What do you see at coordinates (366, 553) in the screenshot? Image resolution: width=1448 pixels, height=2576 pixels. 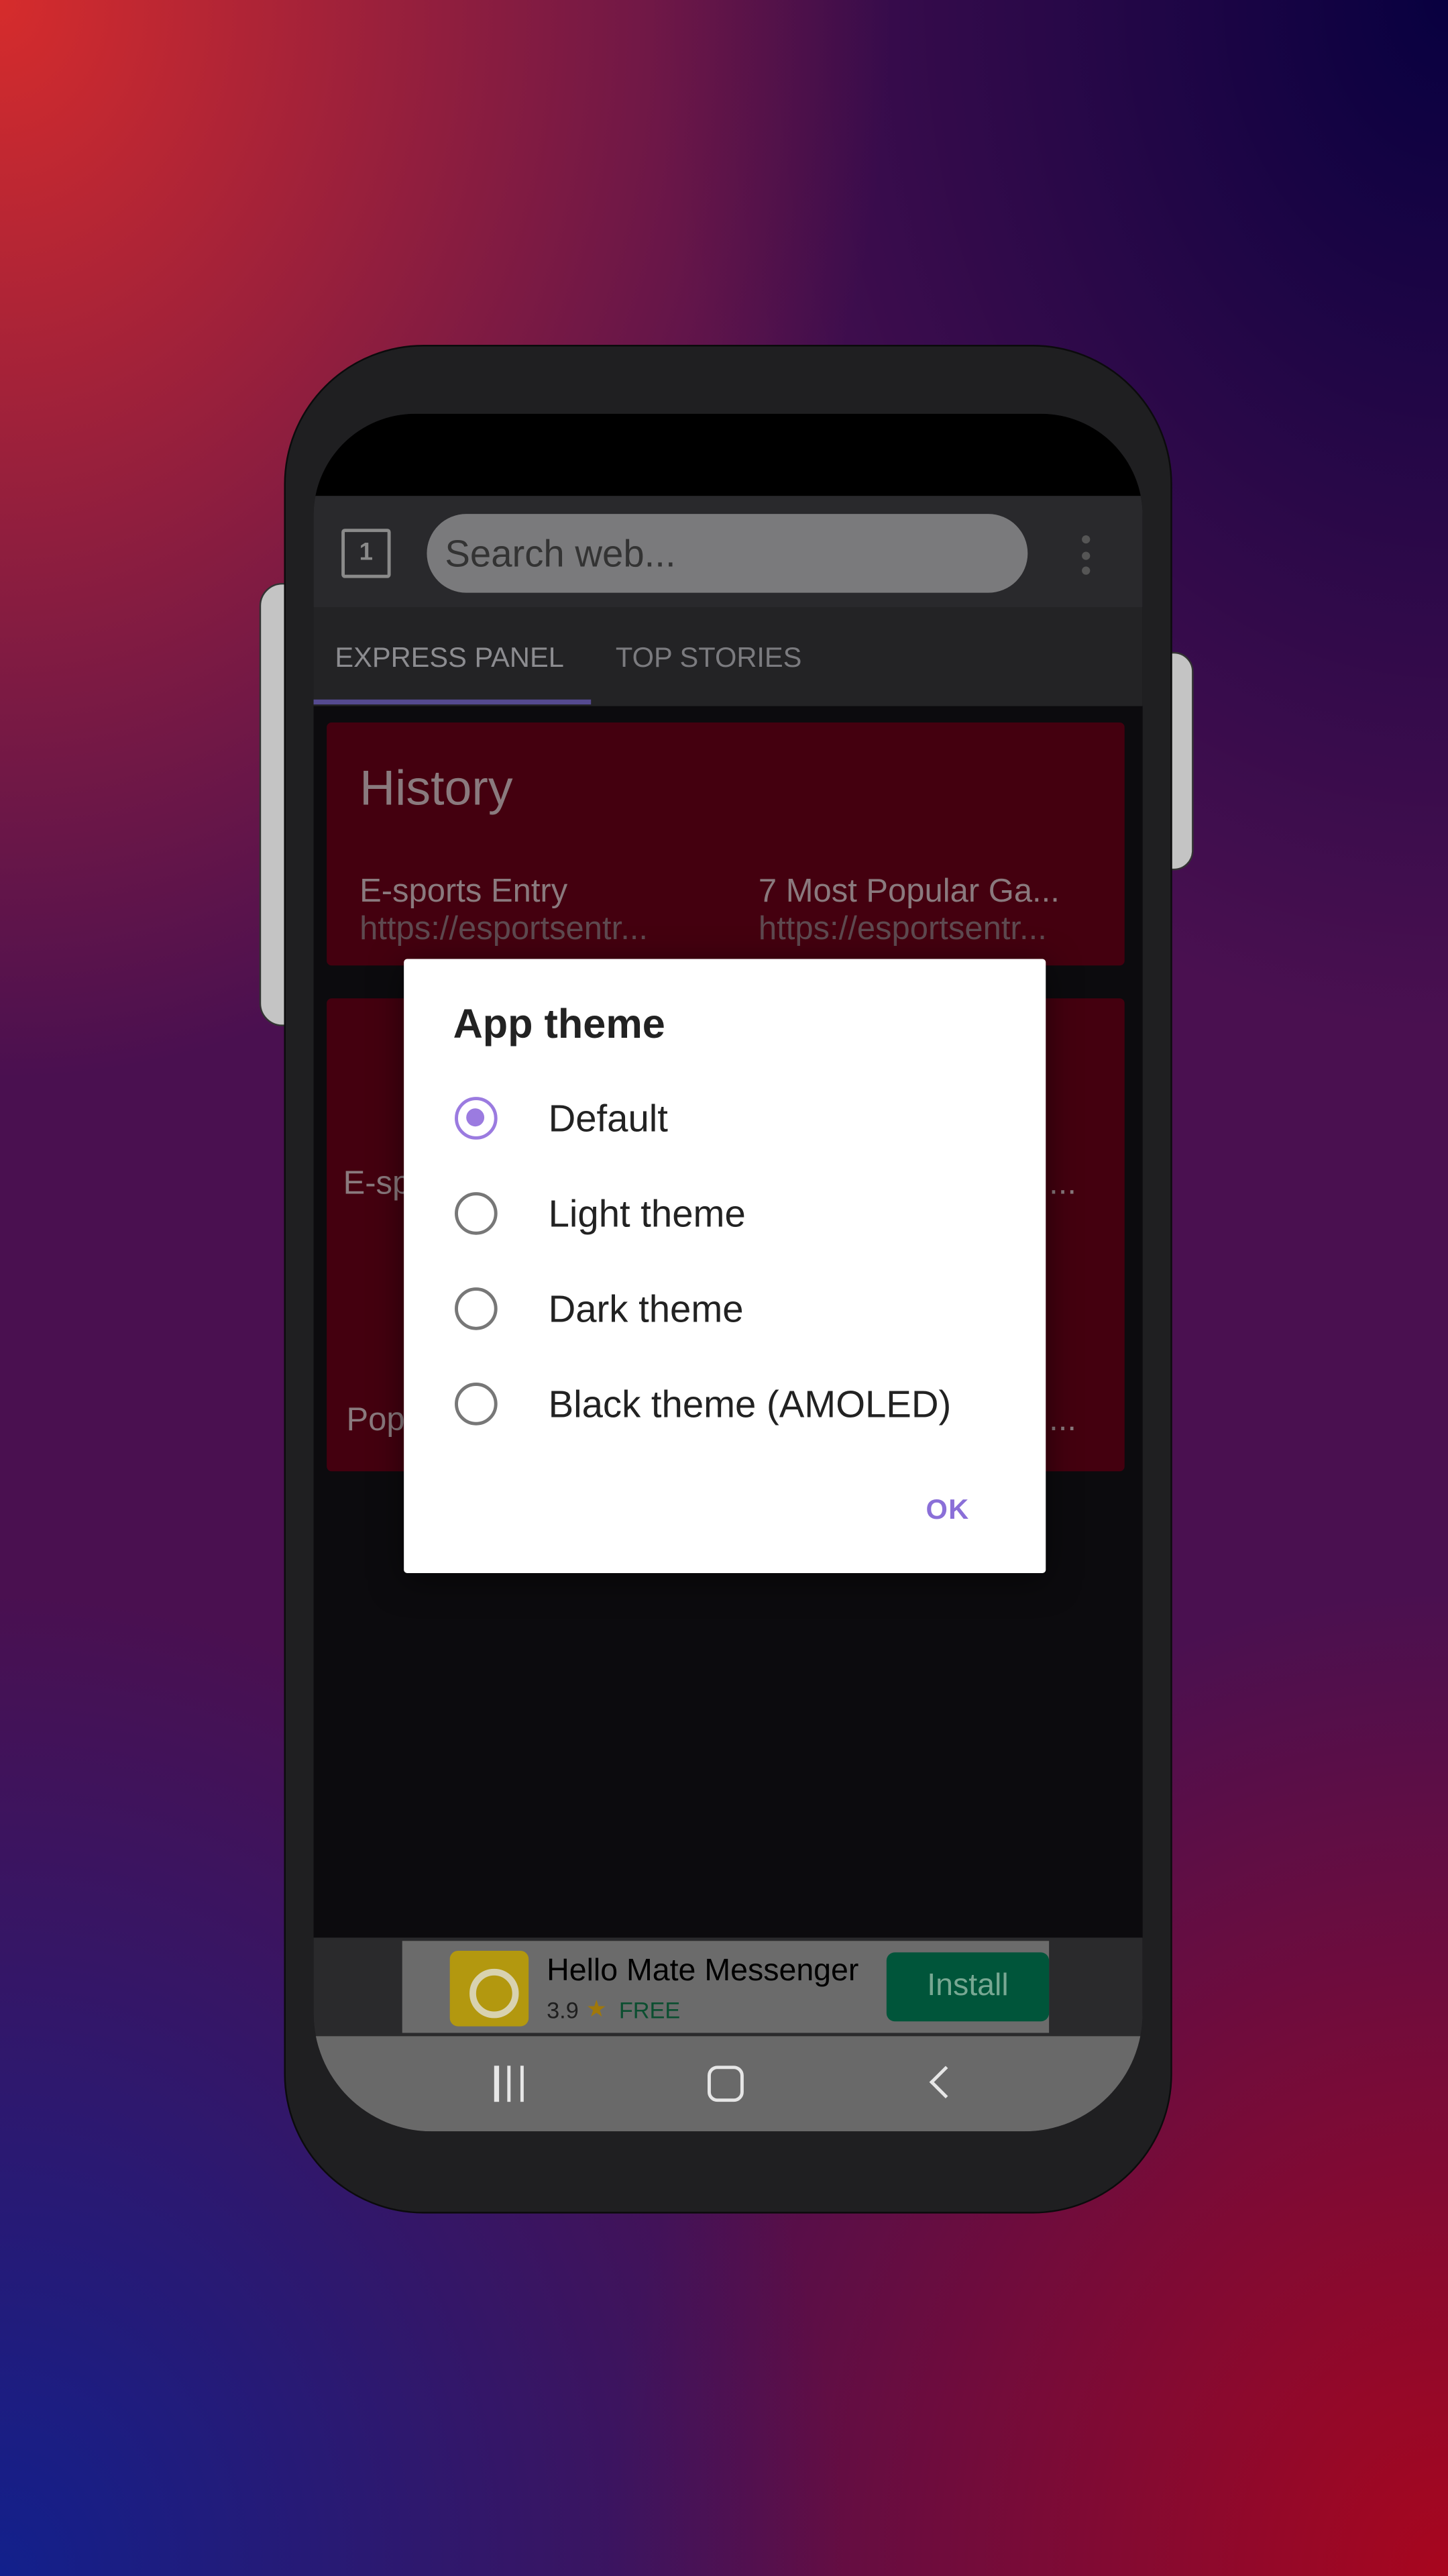 I see `tabs-count-button: 1` at bounding box center [366, 553].